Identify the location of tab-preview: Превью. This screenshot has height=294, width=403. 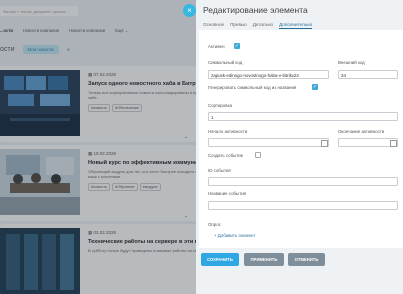
(238, 25).